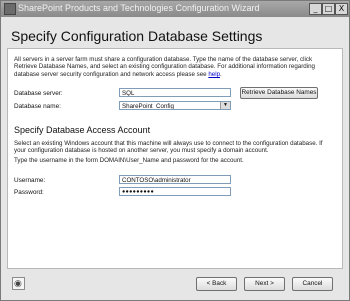 The height and width of the screenshot is (301, 350). Describe the element at coordinates (175, 191) in the screenshot. I see `password-input: ●●●●●●●●●` at that location.